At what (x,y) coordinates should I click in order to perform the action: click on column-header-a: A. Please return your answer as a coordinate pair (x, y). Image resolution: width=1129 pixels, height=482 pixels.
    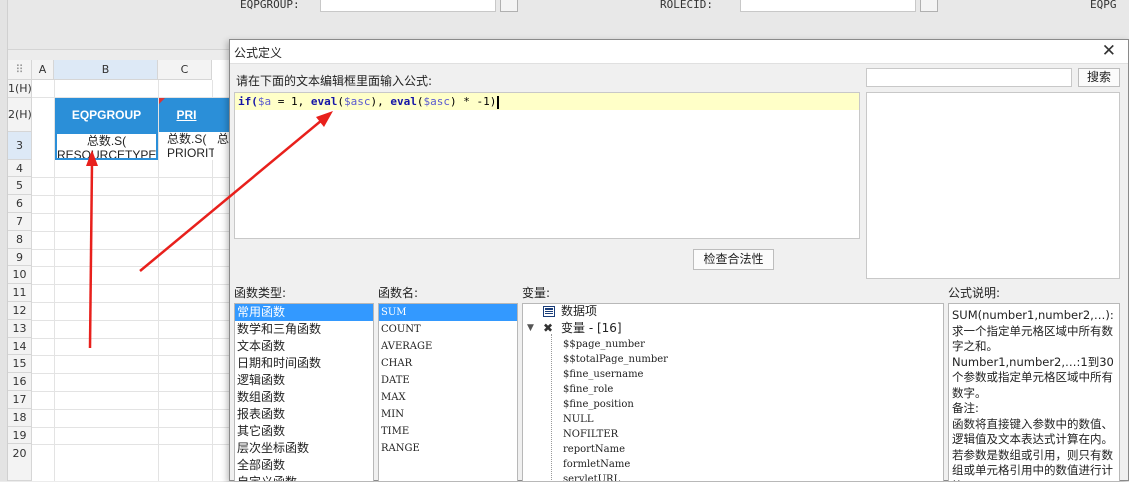
    Looking at the image, I should click on (43, 70).